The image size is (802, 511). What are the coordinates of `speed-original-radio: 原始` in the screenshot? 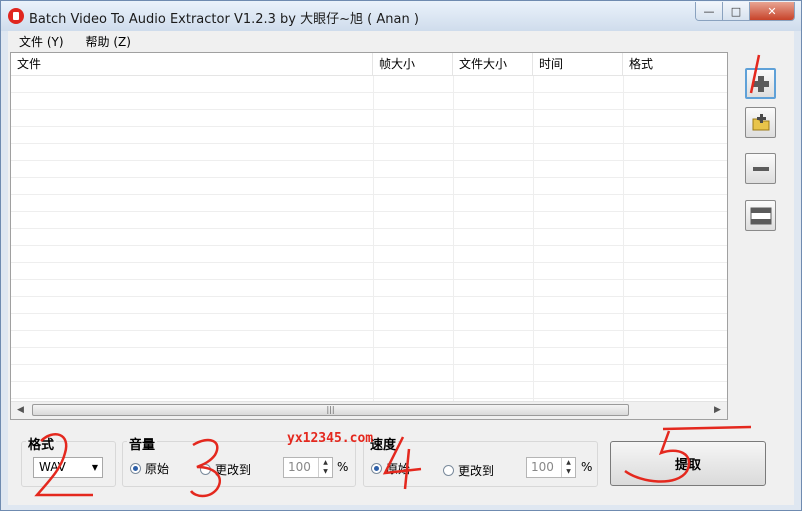 It's located at (390, 468).